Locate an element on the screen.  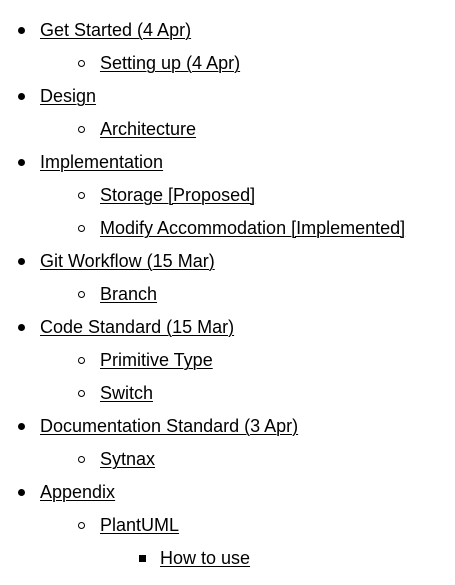
toc-link-modify-accommodation: Modify Accommodation [Implemented] is located at coordinates (252, 228).